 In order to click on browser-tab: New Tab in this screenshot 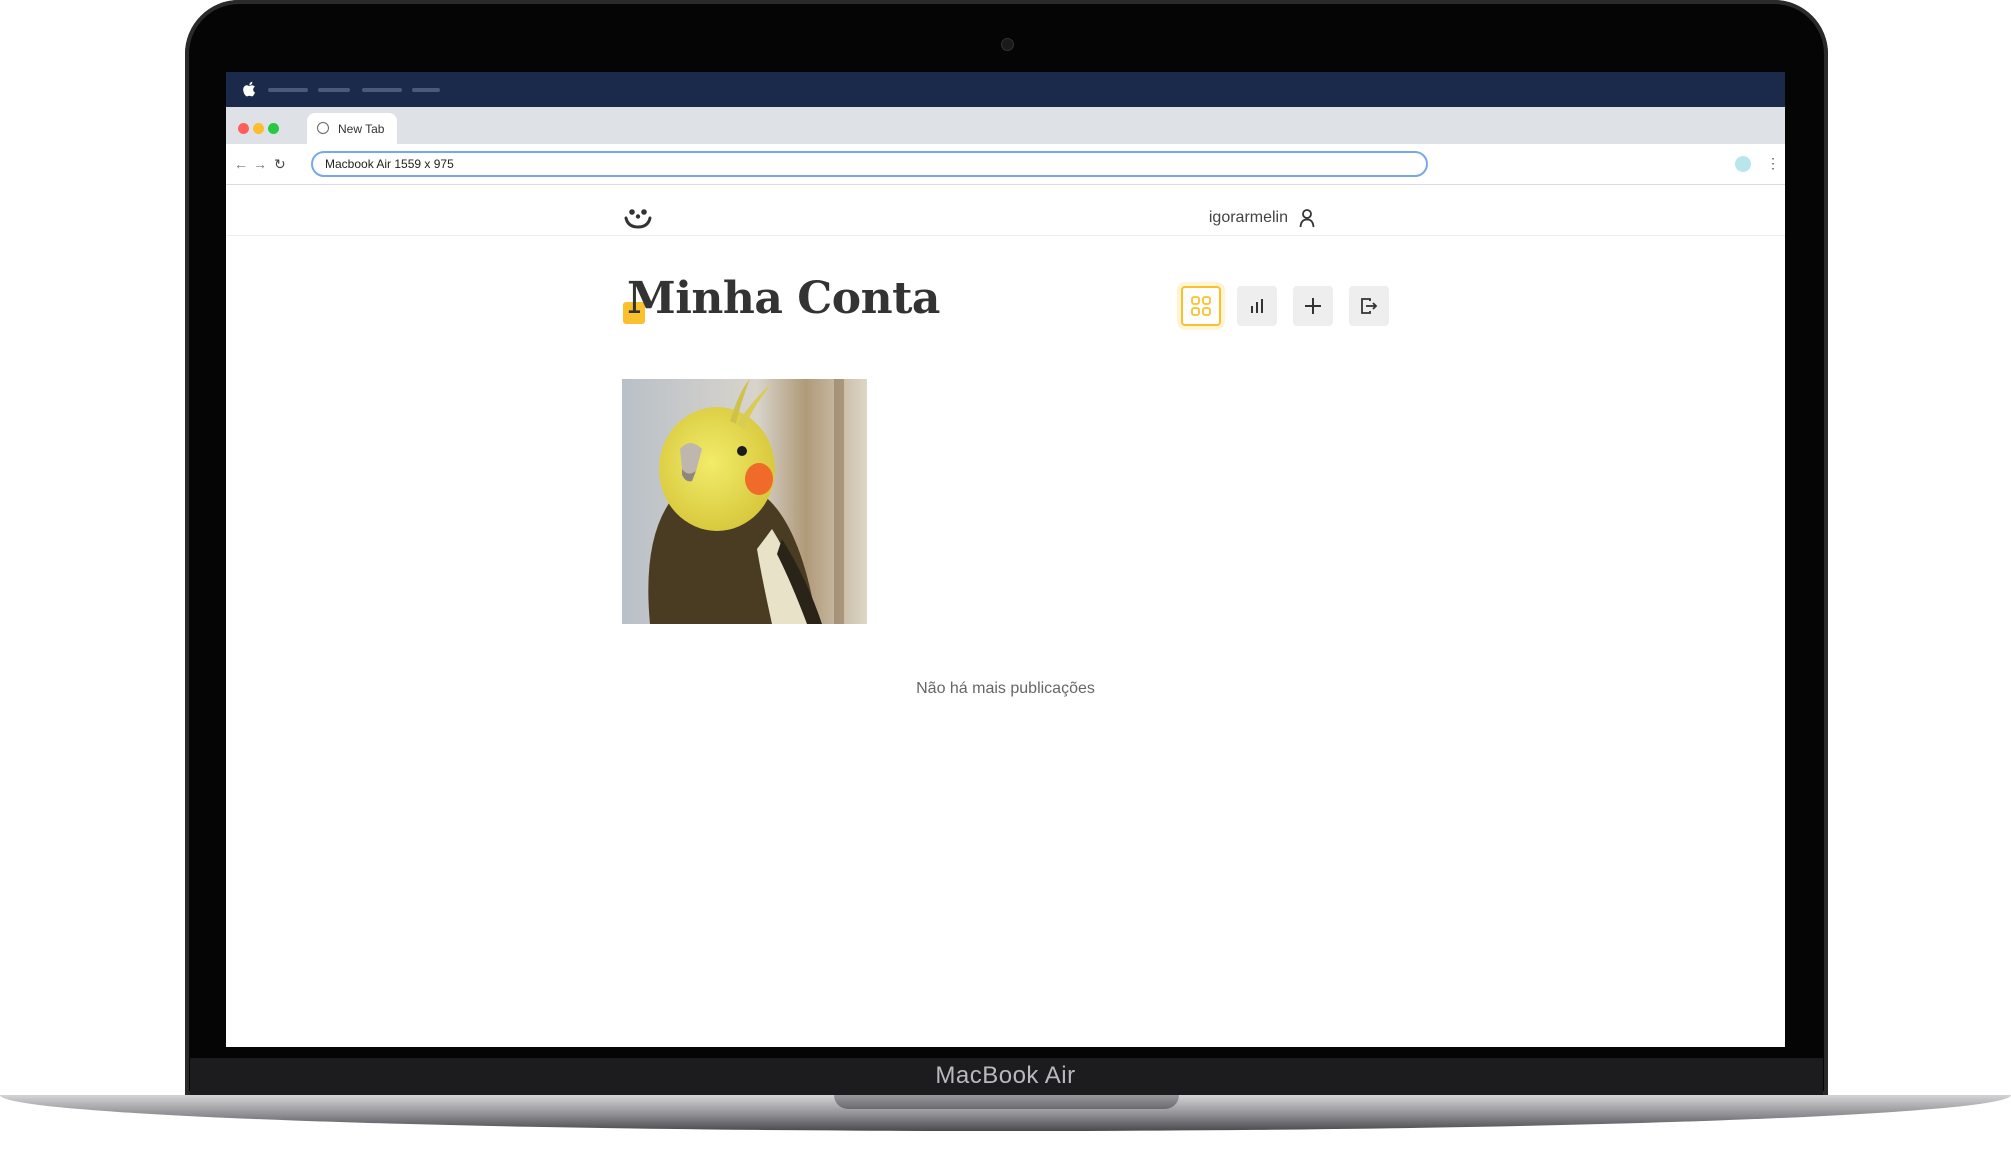, I will do `click(352, 128)`.